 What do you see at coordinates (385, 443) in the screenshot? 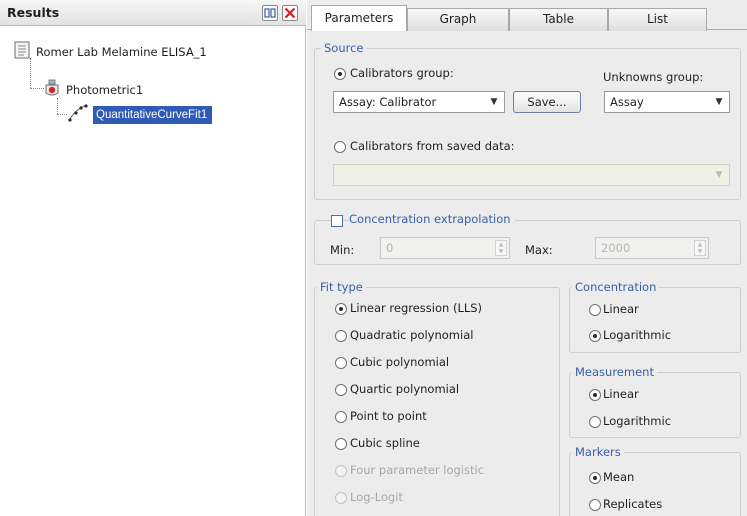
I see `fit-option-label: Cubic spline` at bounding box center [385, 443].